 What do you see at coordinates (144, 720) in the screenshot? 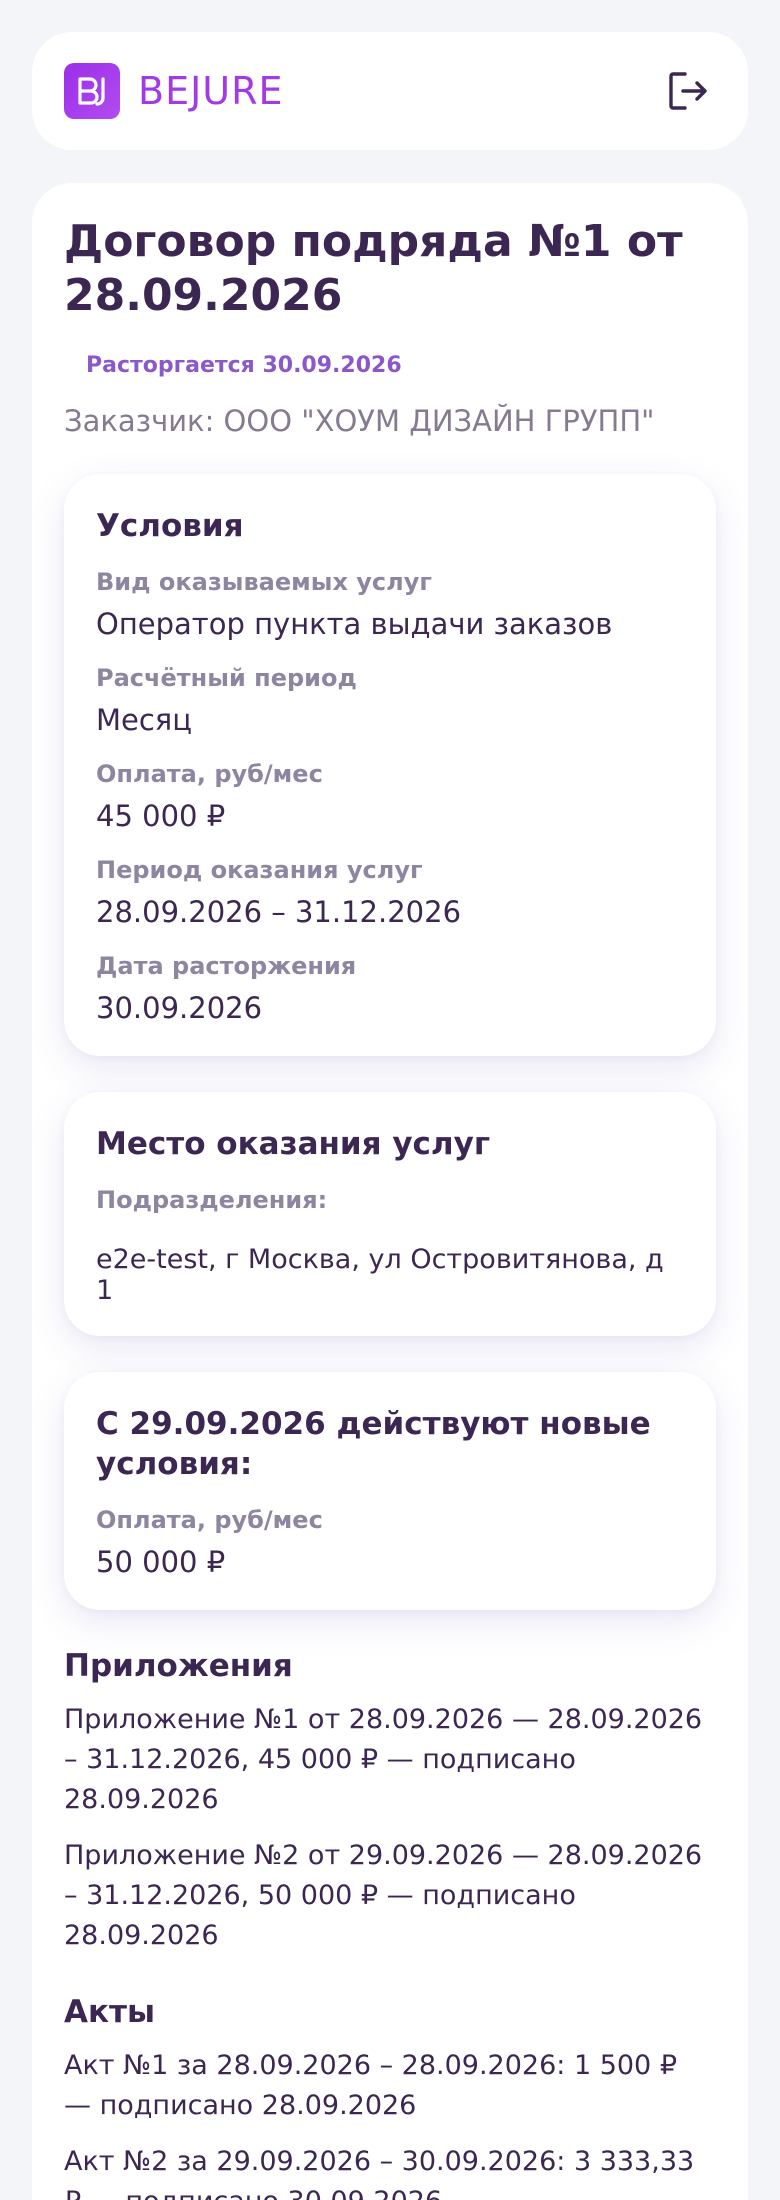
I see `period-value: Месяц` at bounding box center [144, 720].